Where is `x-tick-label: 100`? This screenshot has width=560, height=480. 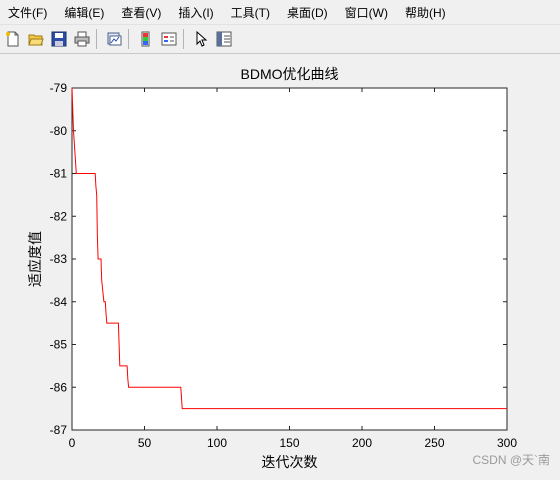
x-tick-label: 100 is located at coordinates (217, 443).